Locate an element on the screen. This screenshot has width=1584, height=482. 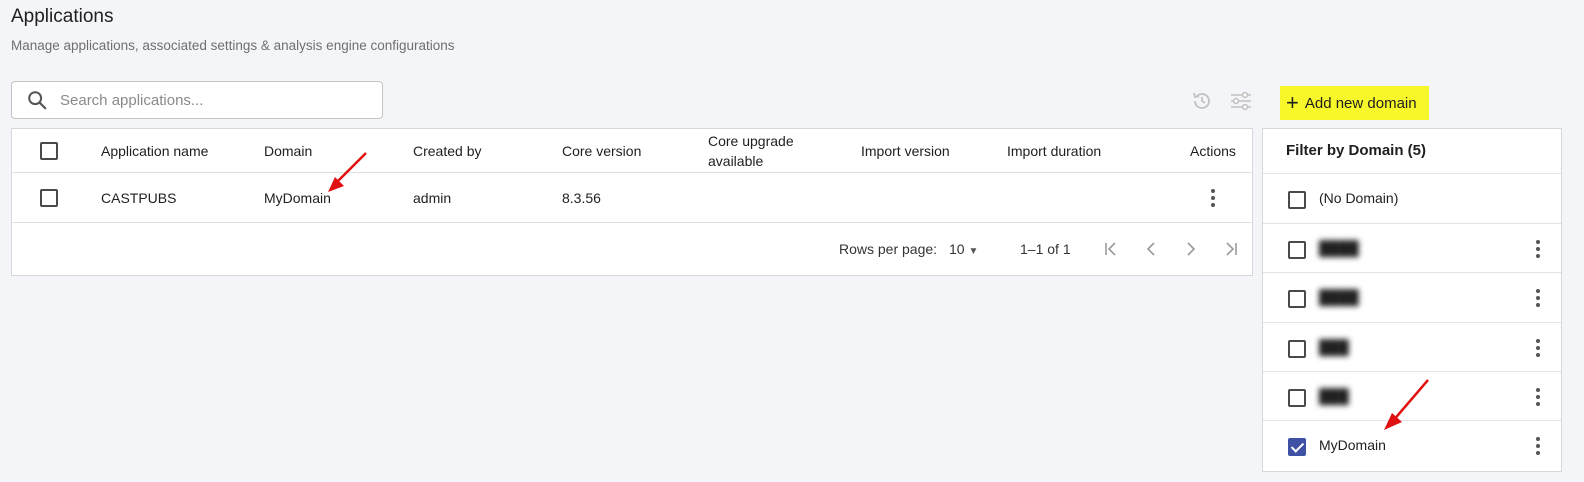
row-checkbox is located at coordinates (49, 198).